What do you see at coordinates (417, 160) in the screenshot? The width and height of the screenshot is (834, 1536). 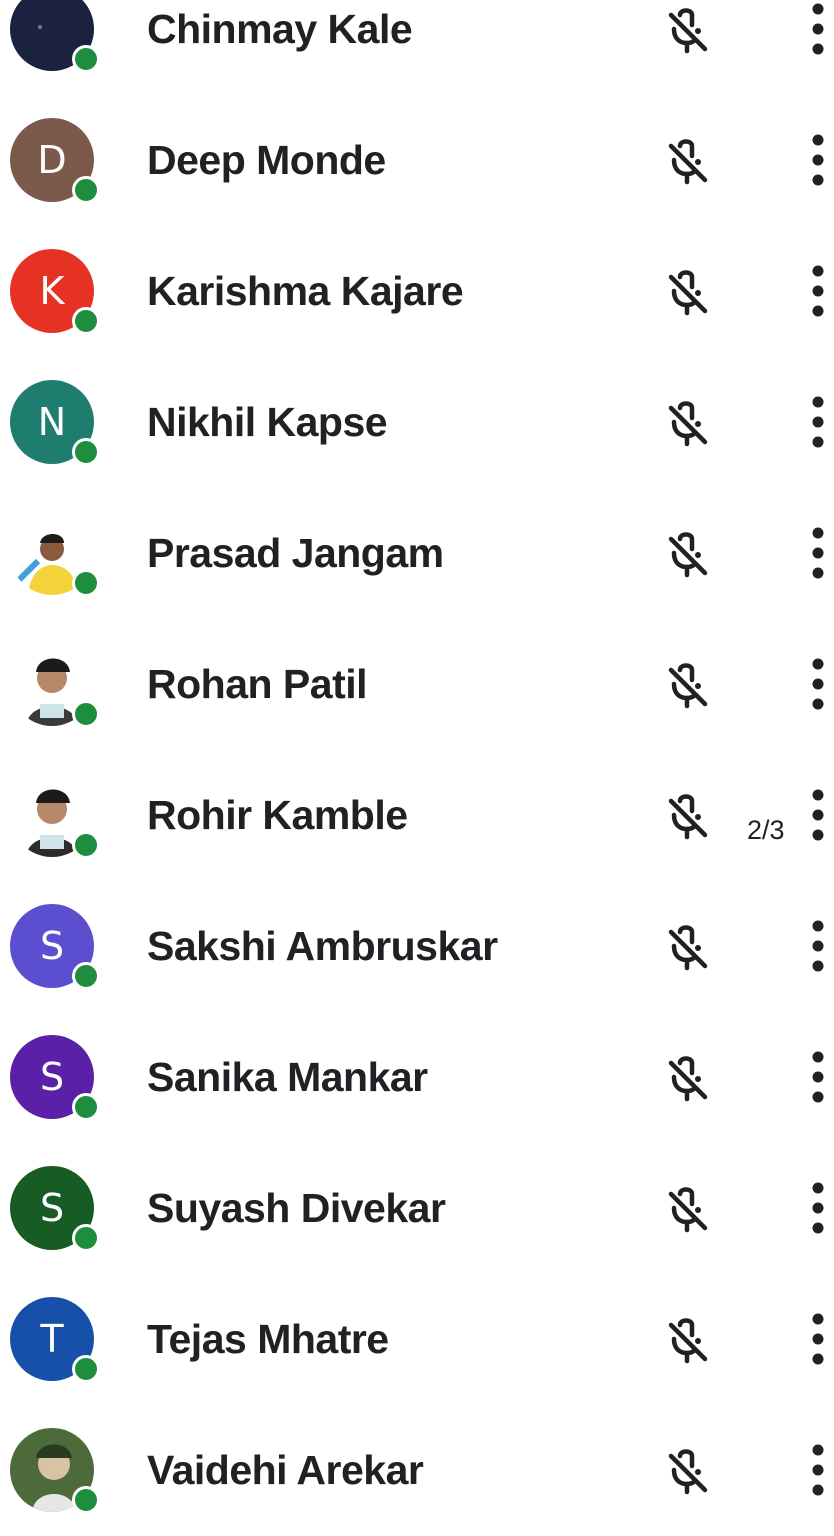 I see `participant-row: D Deep Monde` at bounding box center [417, 160].